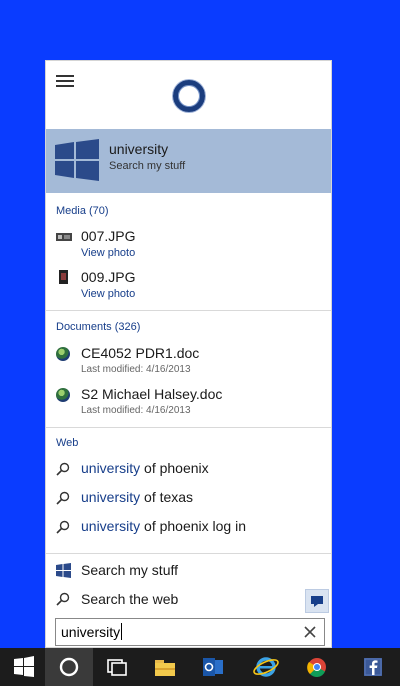  Describe the element at coordinates (188, 571) in the screenshot. I see `search-my-stuff-button: Search my stuff` at that location.